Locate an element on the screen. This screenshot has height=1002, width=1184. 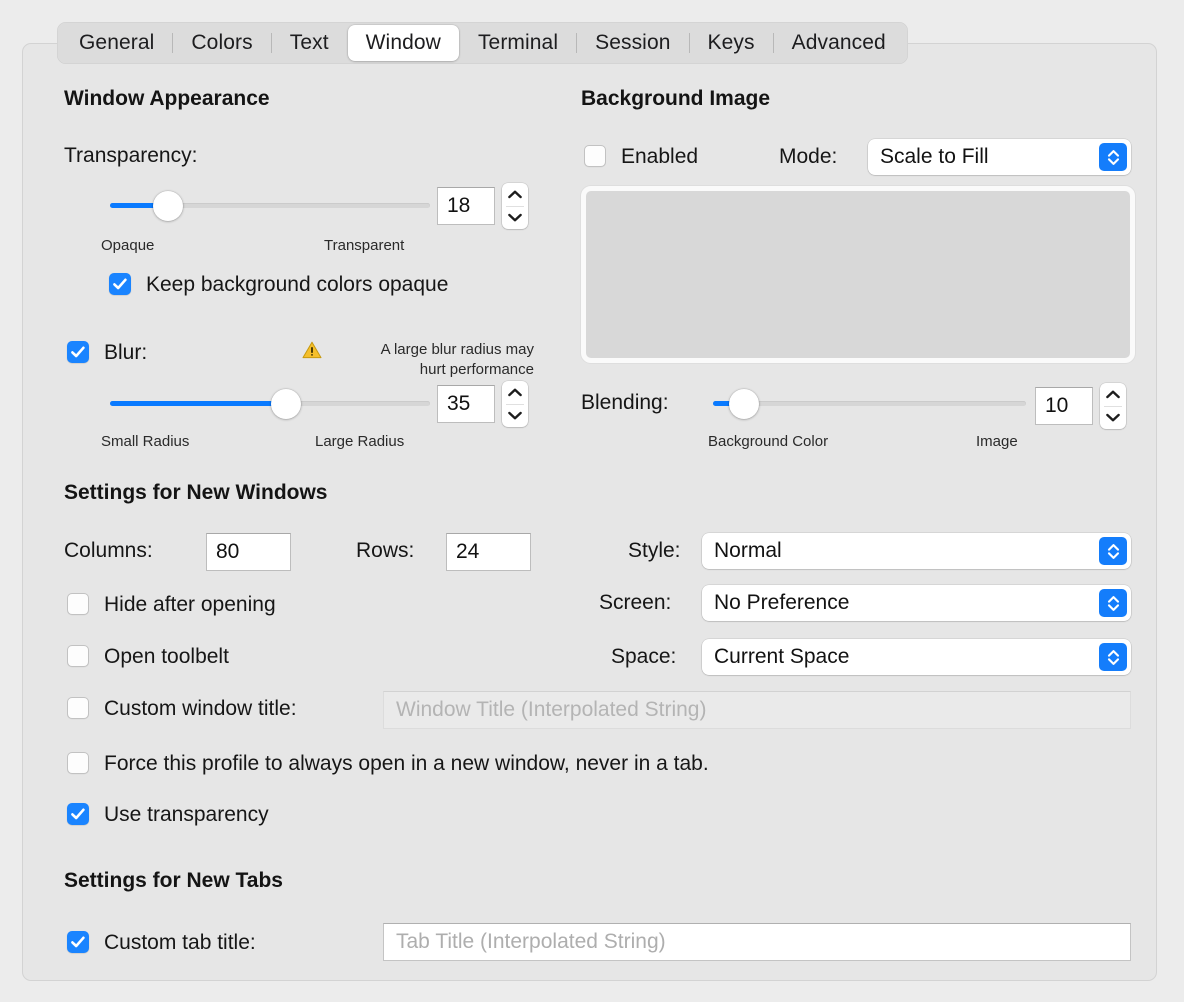
columns-label: Columns: is located at coordinates (108, 550).